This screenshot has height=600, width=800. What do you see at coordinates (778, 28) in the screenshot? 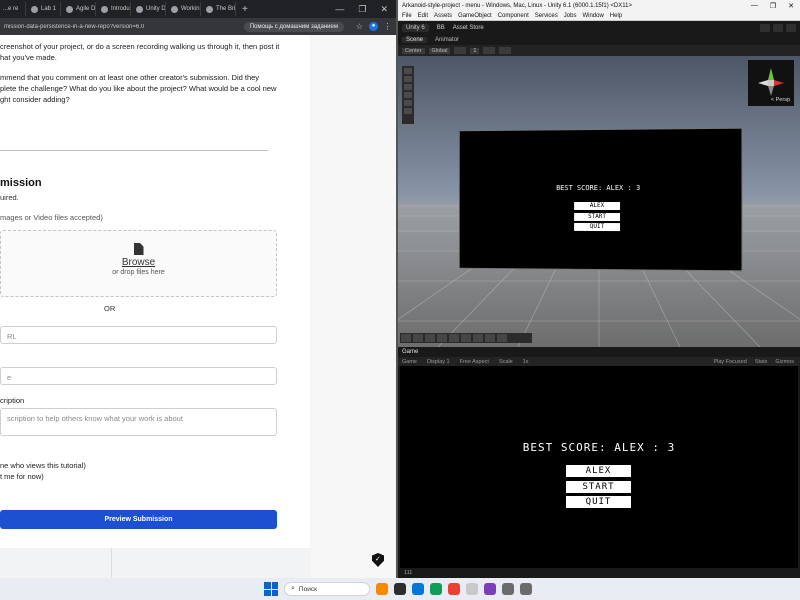
I see `pause-icon` at bounding box center [778, 28].